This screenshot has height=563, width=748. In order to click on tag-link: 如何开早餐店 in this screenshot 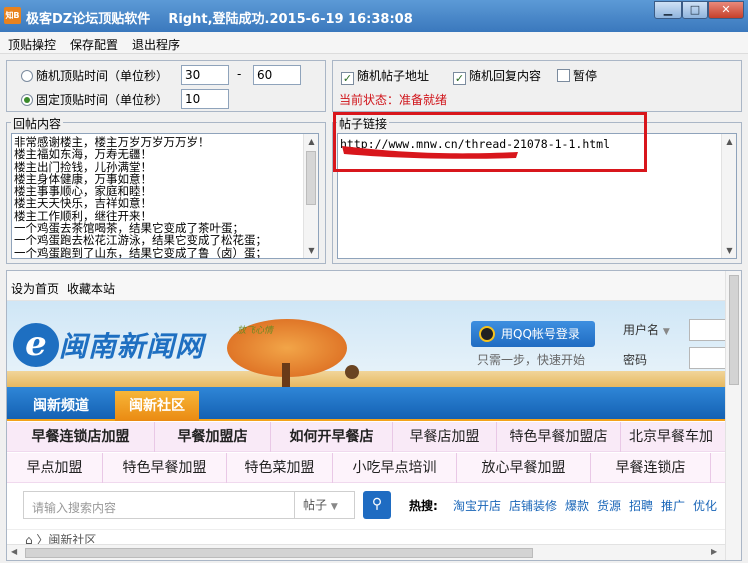, I will do `click(332, 437)`.